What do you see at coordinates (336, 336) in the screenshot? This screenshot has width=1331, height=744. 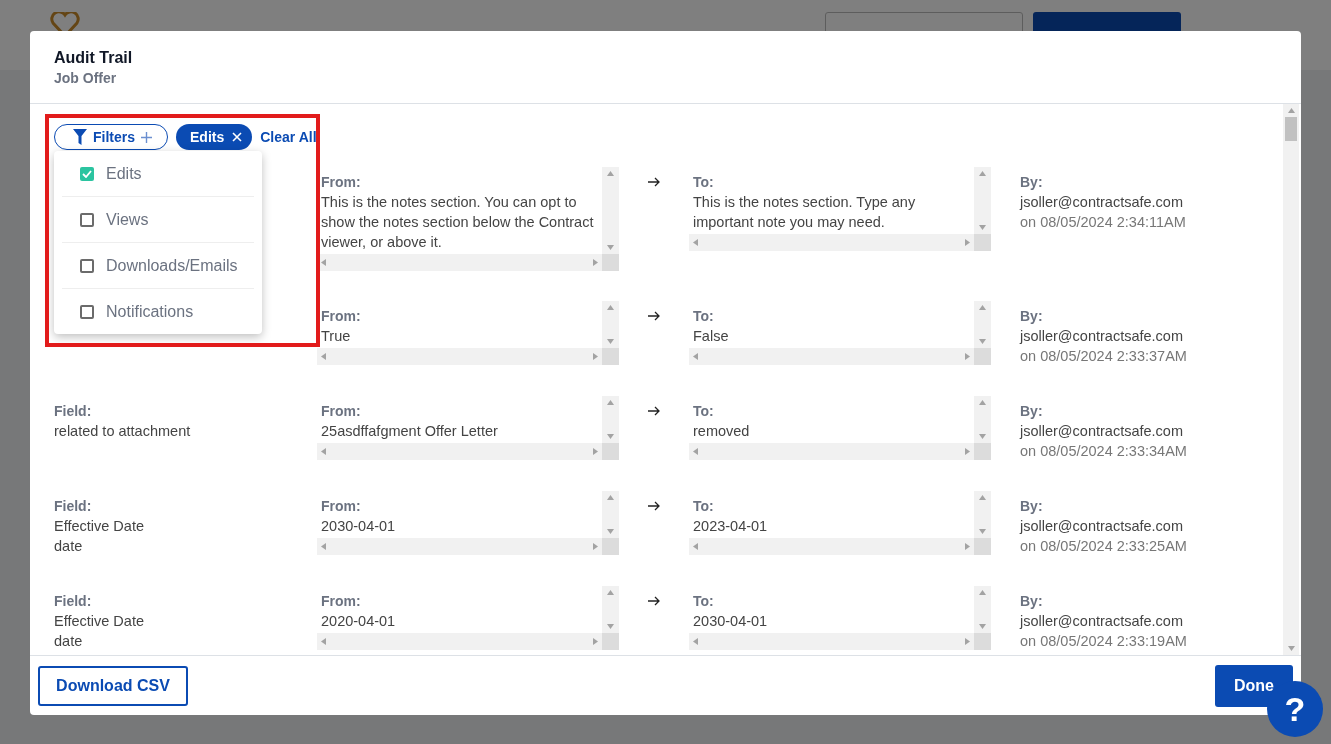 I see `box-value: True` at bounding box center [336, 336].